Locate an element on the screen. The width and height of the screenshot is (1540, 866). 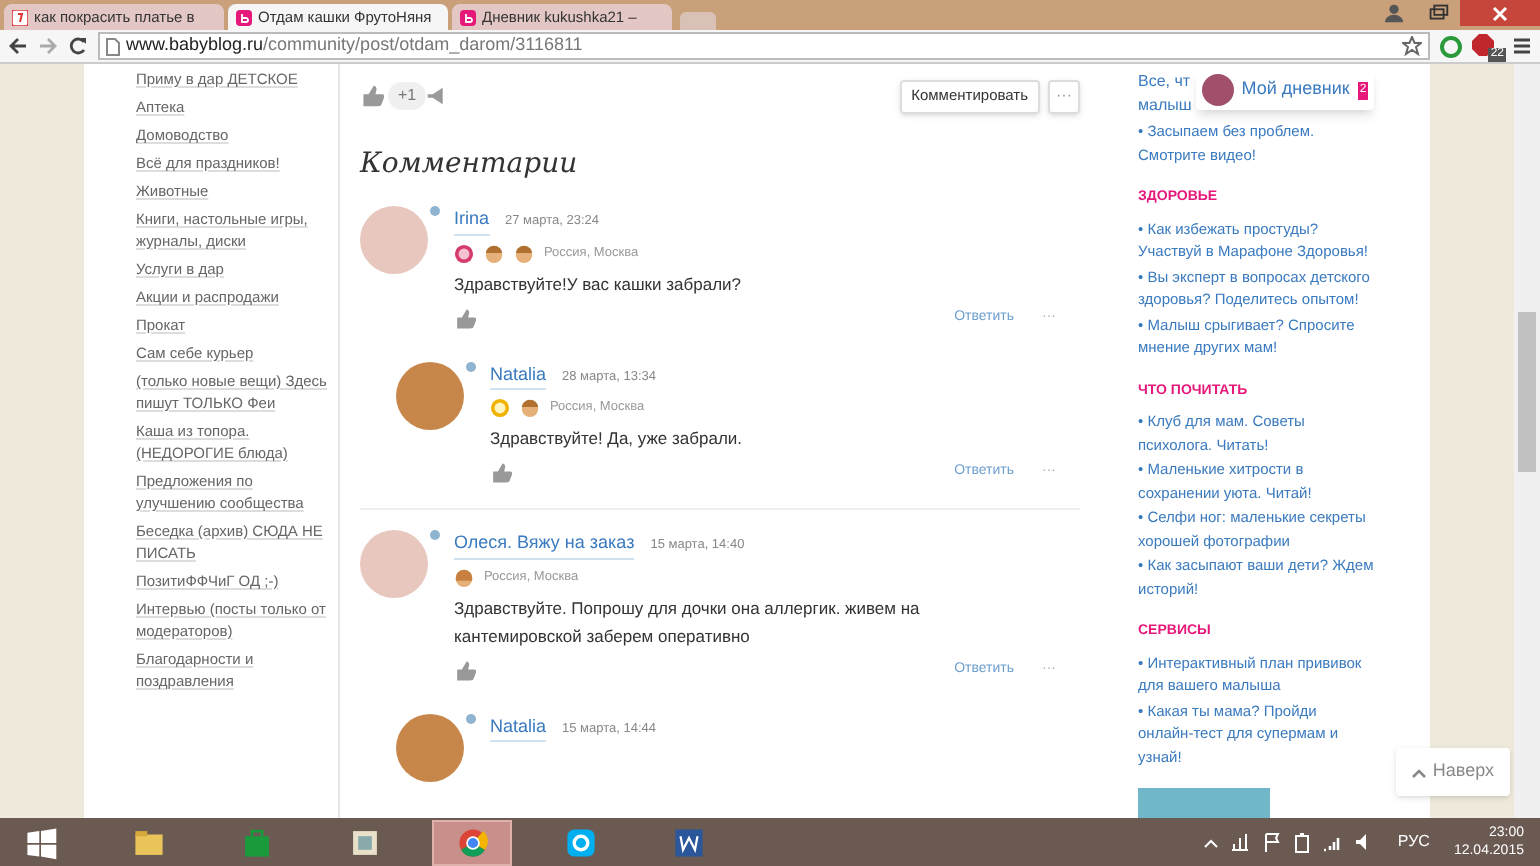
network-icon is located at coordinates (1239, 842).